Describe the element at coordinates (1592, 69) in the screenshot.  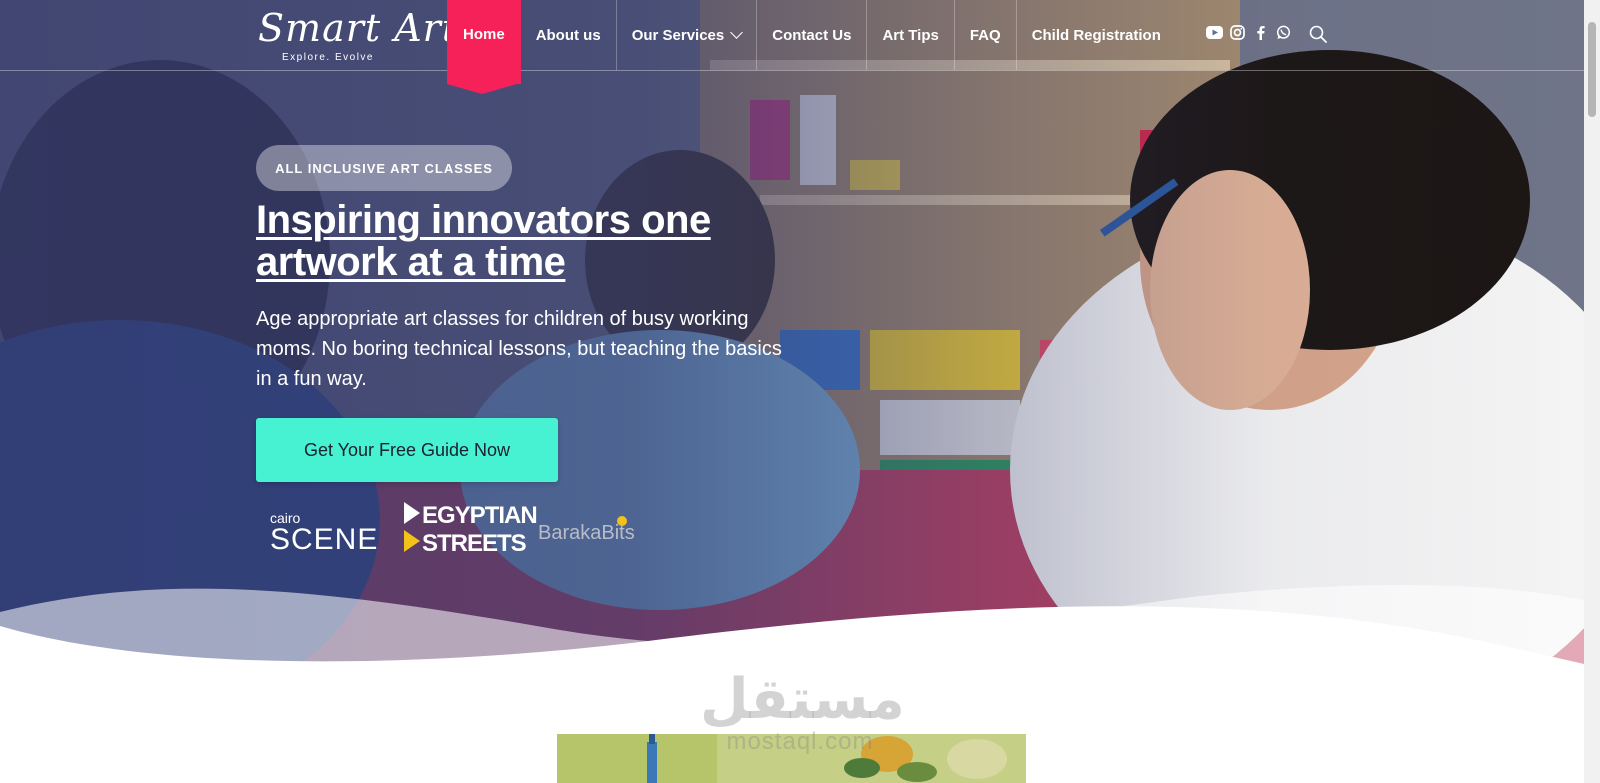
I see `scrollbar-thumb` at that location.